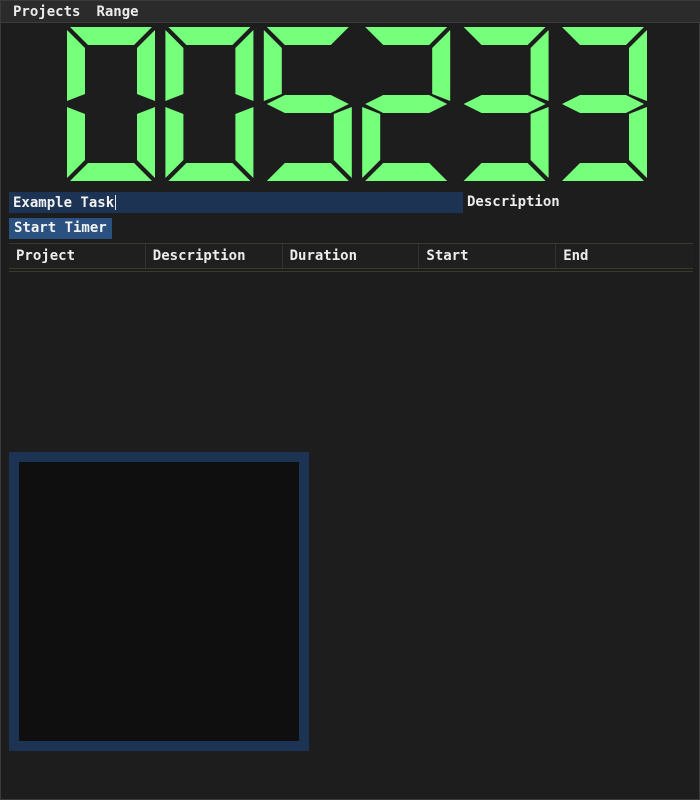 The width and height of the screenshot is (700, 800). I want to click on table-header: Project Description Duration Start End, so click(351, 256).